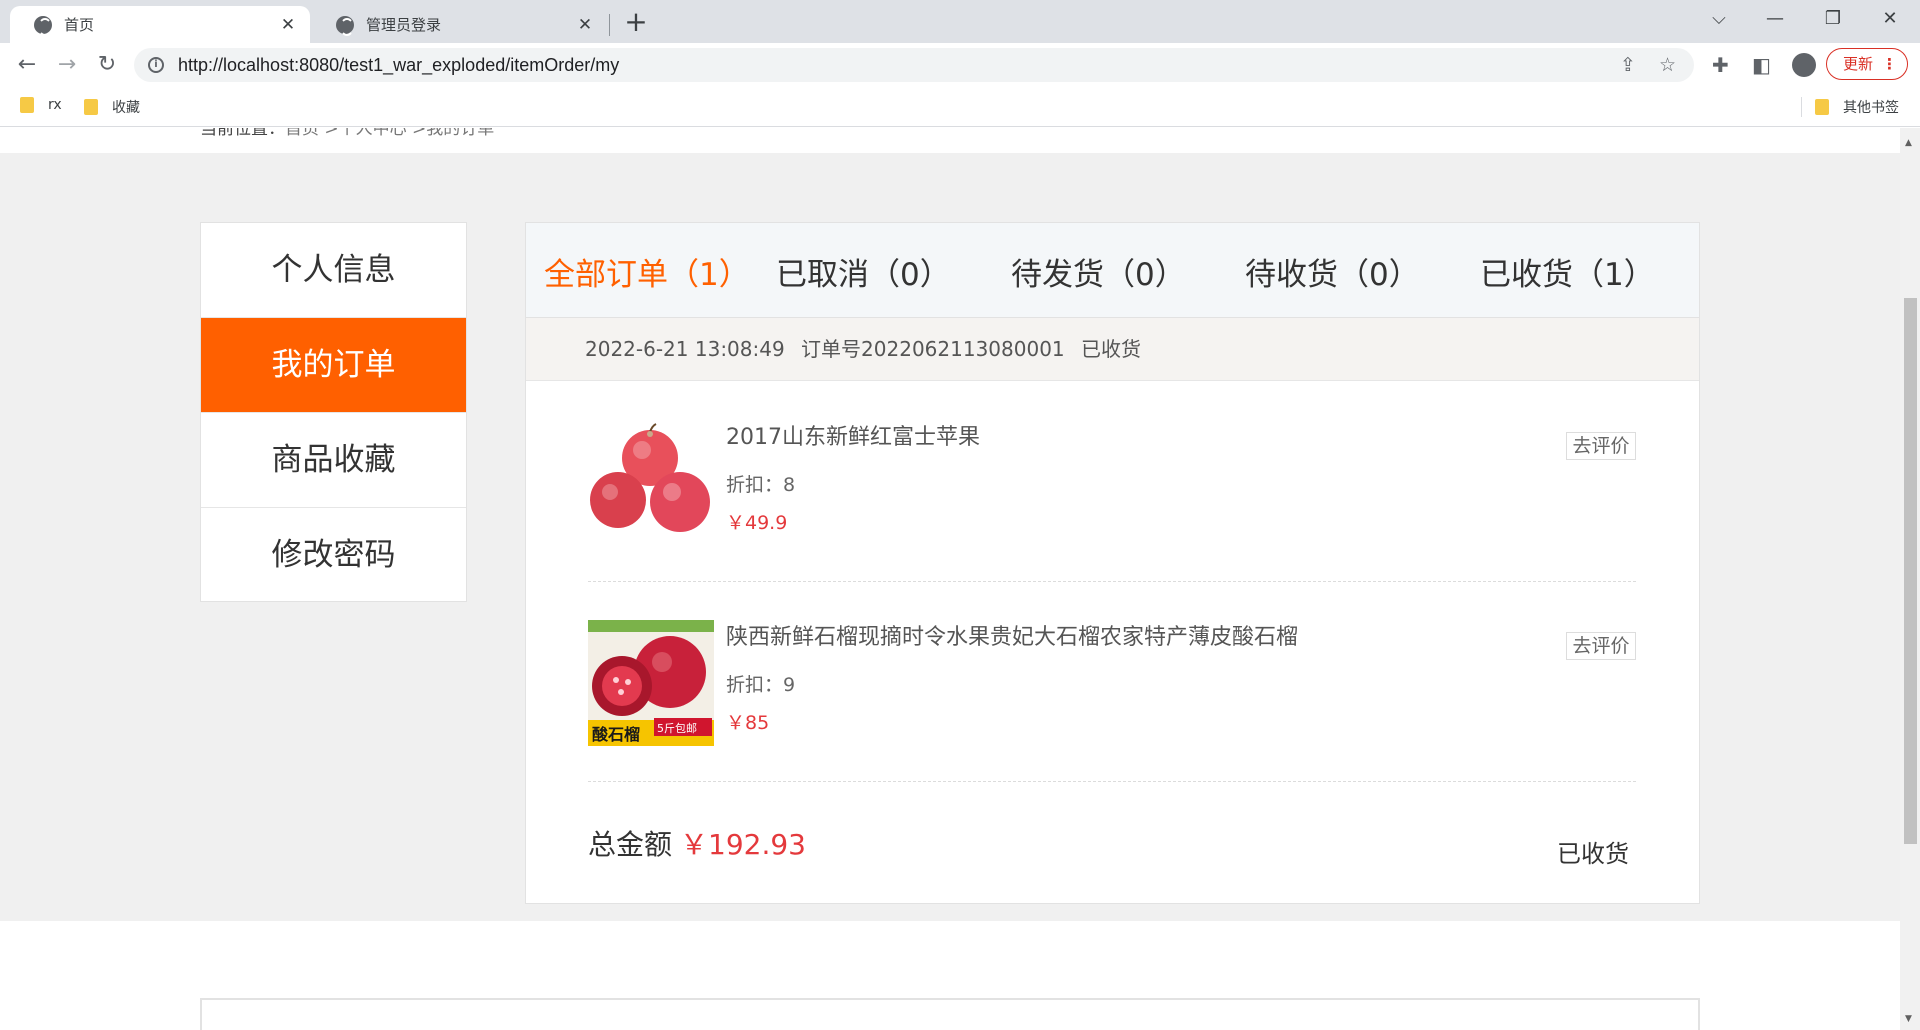  I want to click on other-bookmarks-label: 其他书签, so click(1871, 108).